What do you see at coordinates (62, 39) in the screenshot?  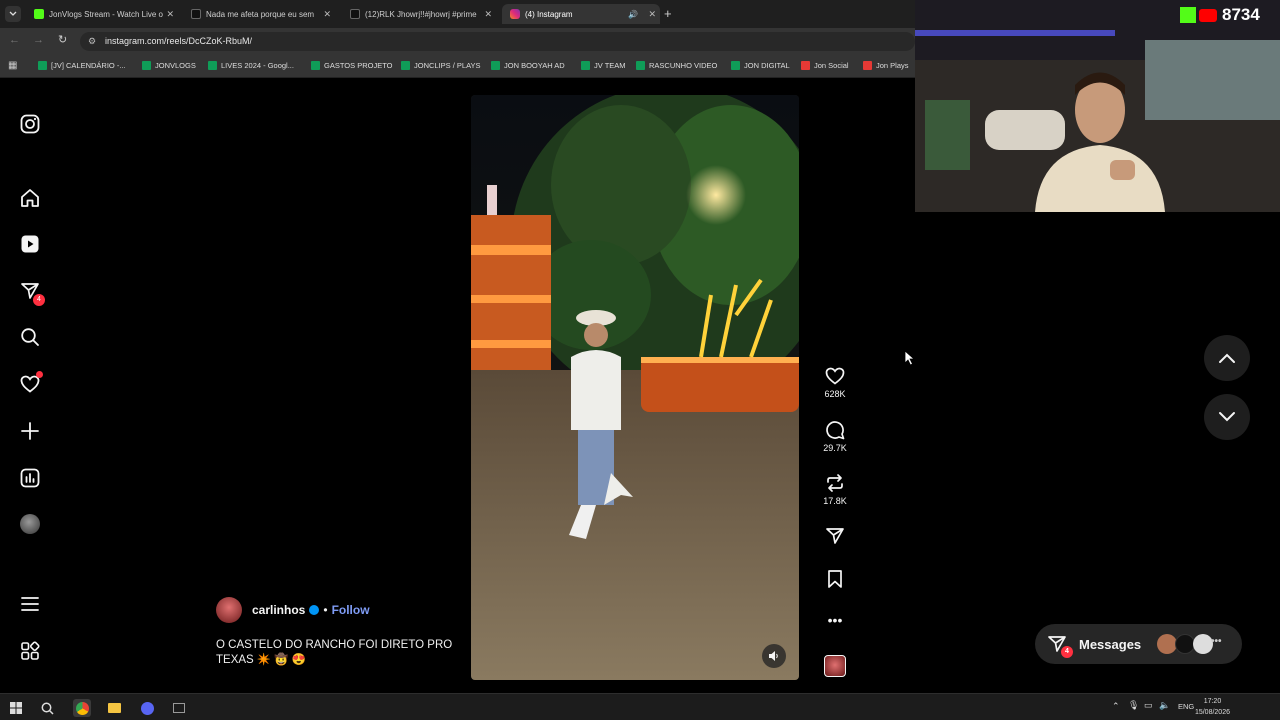 I see `reload-icon: ↻` at bounding box center [62, 39].